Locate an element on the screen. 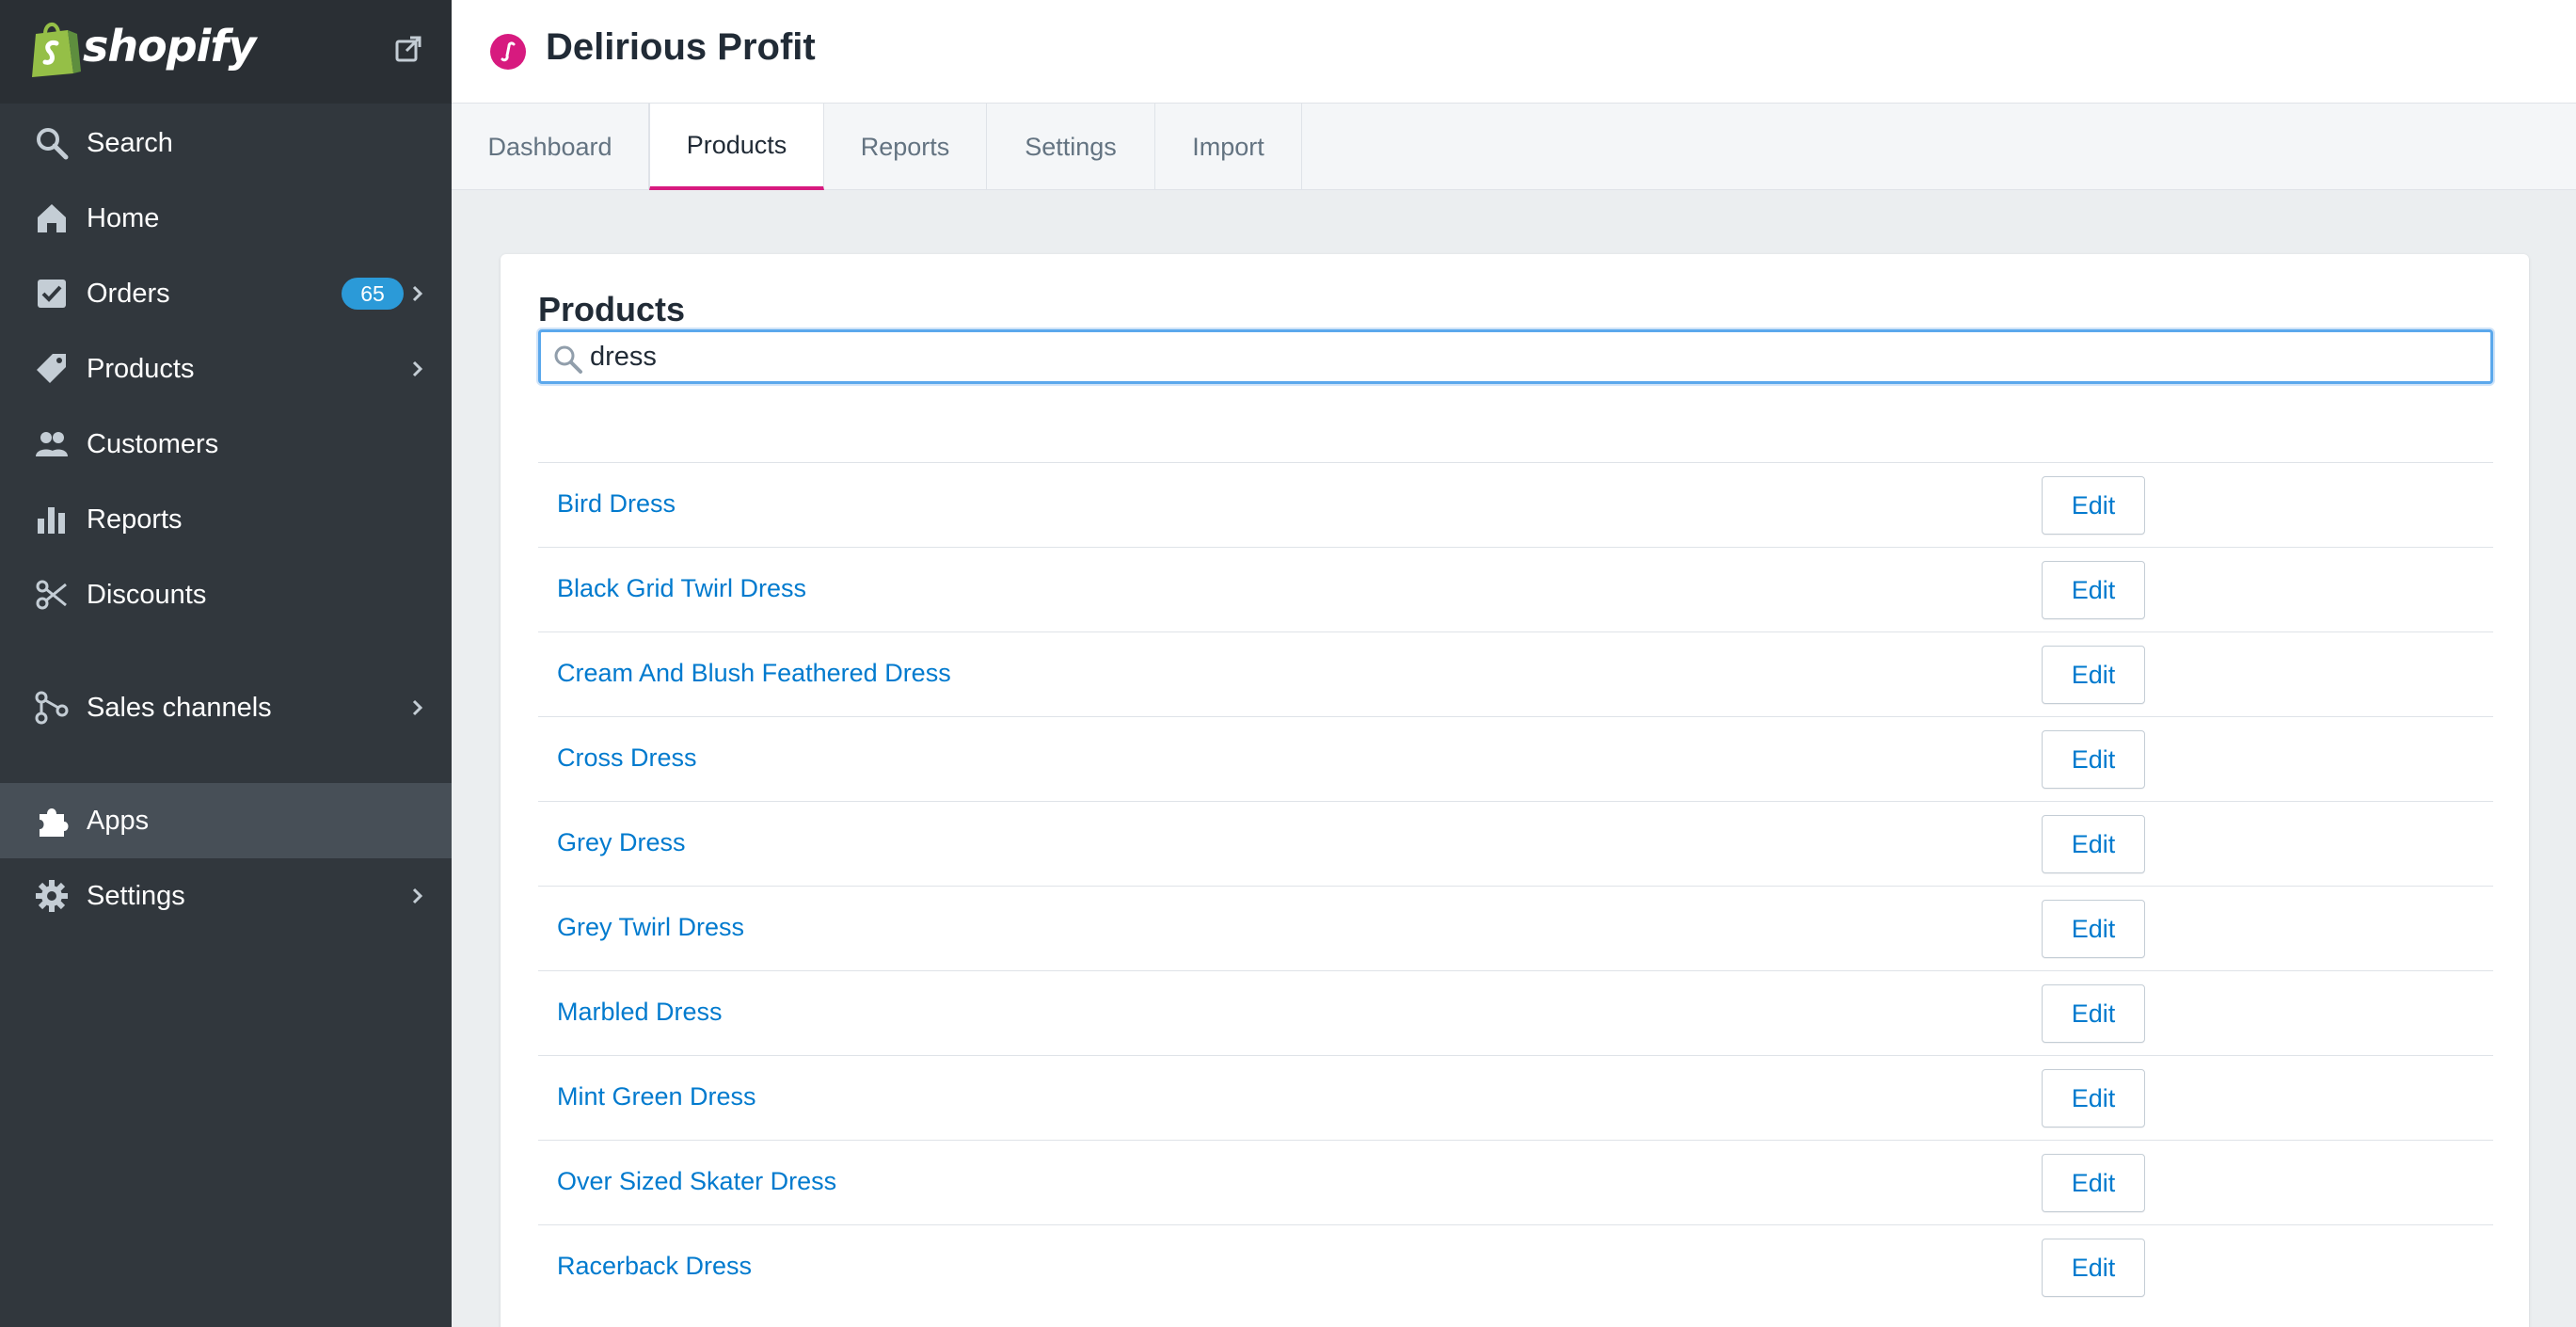  bar-chart-icon is located at coordinates (51, 520).